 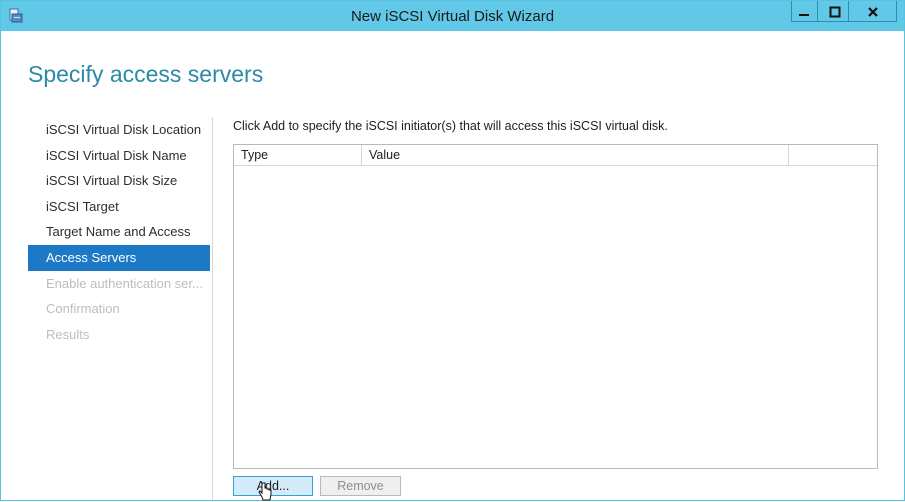 What do you see at coordinates (119, 181) in the screenshot?
I see `nav-step-size: iSCSI Virtual Disk Size` at bounding box center [119, 181].